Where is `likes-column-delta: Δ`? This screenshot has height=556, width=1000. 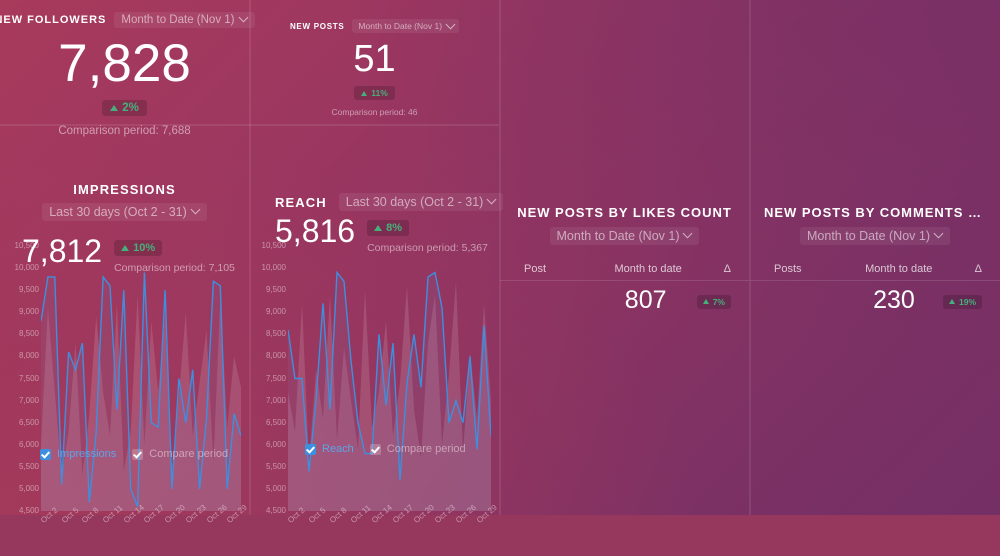
likes-column-delta: Δ is located at coordinates (725, 269).